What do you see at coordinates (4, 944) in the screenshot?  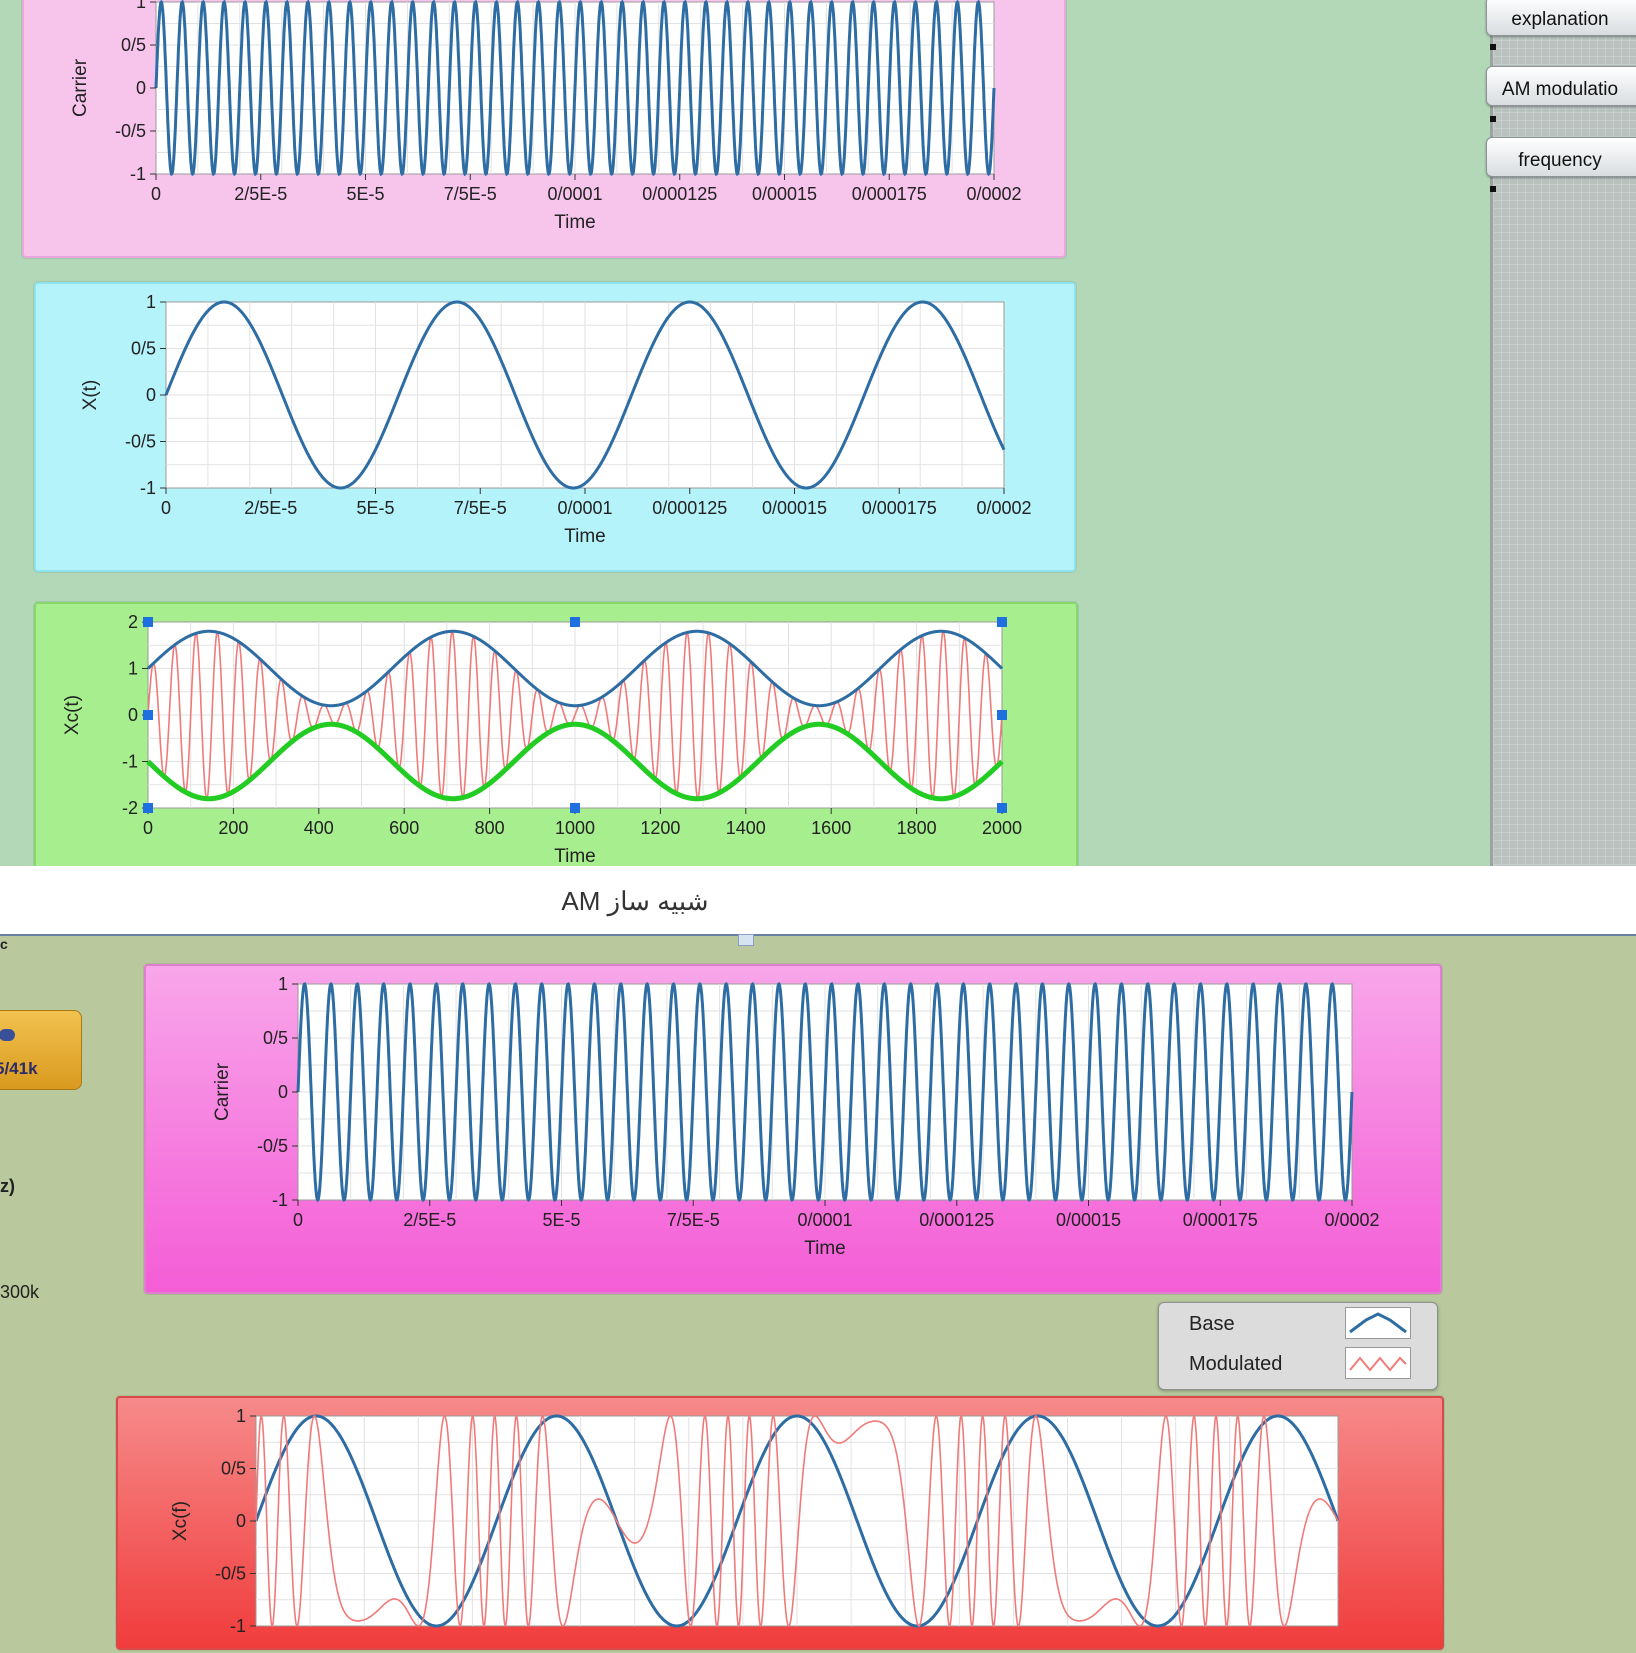 I see `left-label-top: c` at bounding box center [4, 944].